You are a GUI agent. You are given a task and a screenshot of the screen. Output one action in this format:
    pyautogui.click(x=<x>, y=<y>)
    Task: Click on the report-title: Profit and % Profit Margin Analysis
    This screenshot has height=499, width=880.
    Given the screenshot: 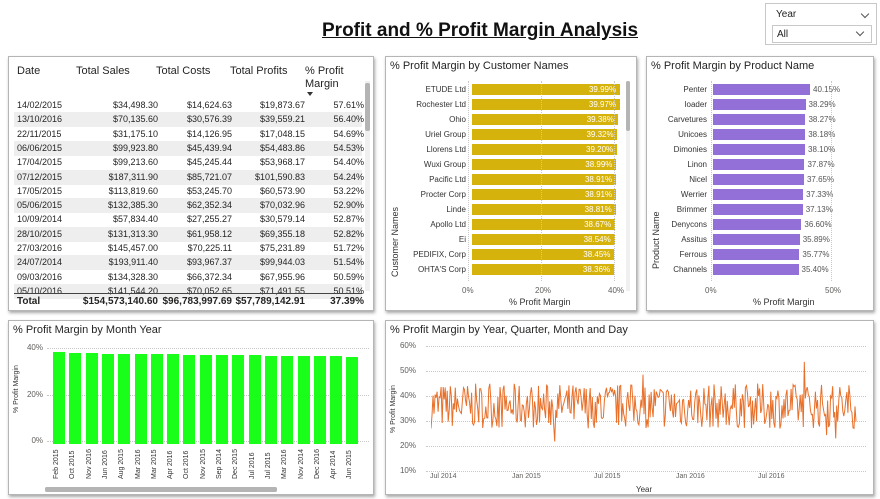 What is the action you would take?
    pyautogui.click(x=480, y=30)
    